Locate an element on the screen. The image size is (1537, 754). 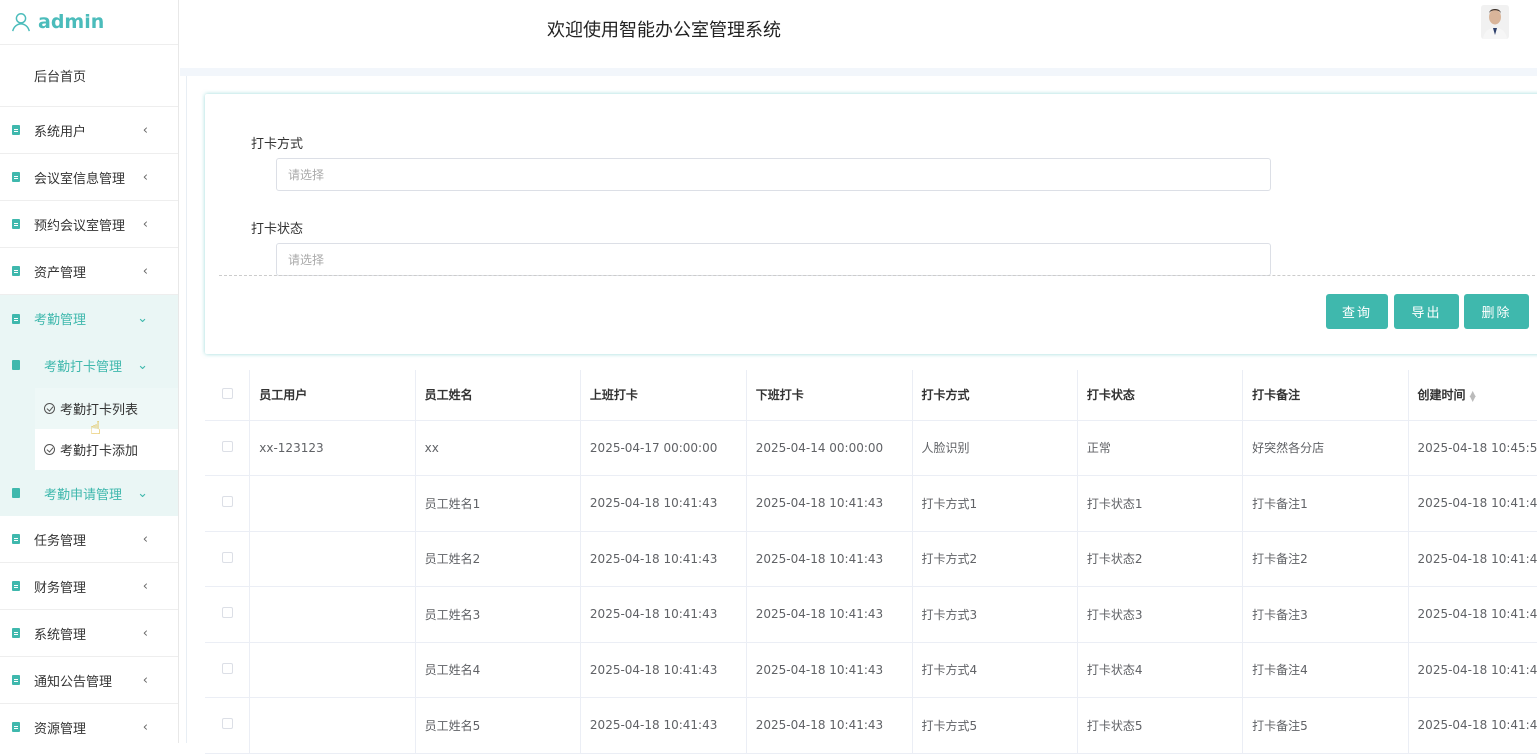
sidebar-item-finance: 财务管理 ‹ is located at coordinates (89, 586).